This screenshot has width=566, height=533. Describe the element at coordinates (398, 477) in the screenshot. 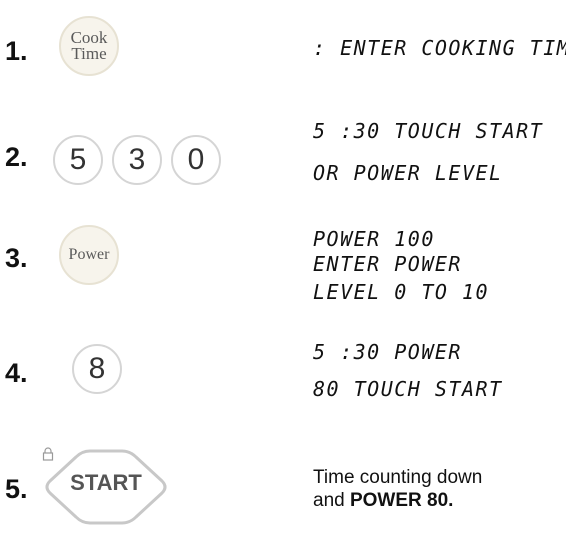

I see `description-line: Time counting down` at that location.